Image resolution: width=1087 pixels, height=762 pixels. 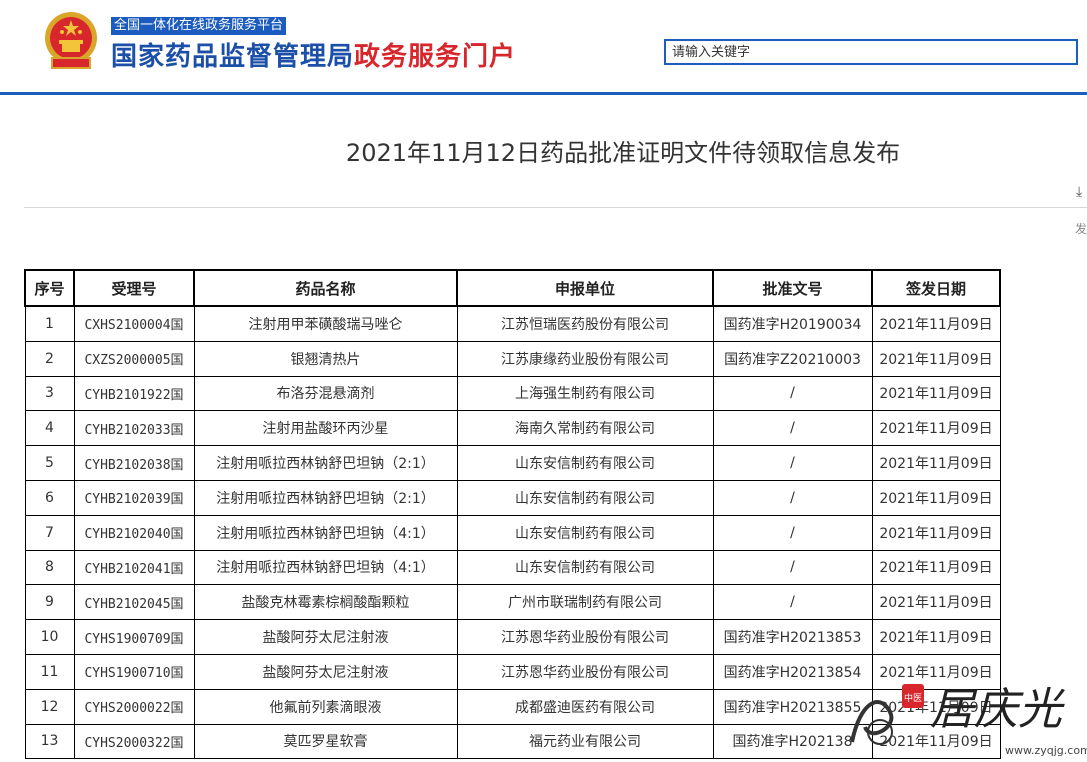 What do you see at coordinates (325, 741) in the screenshot?
I see `row-drug-name: 莫匹罗星软膏` at bounding box center [325, 741].